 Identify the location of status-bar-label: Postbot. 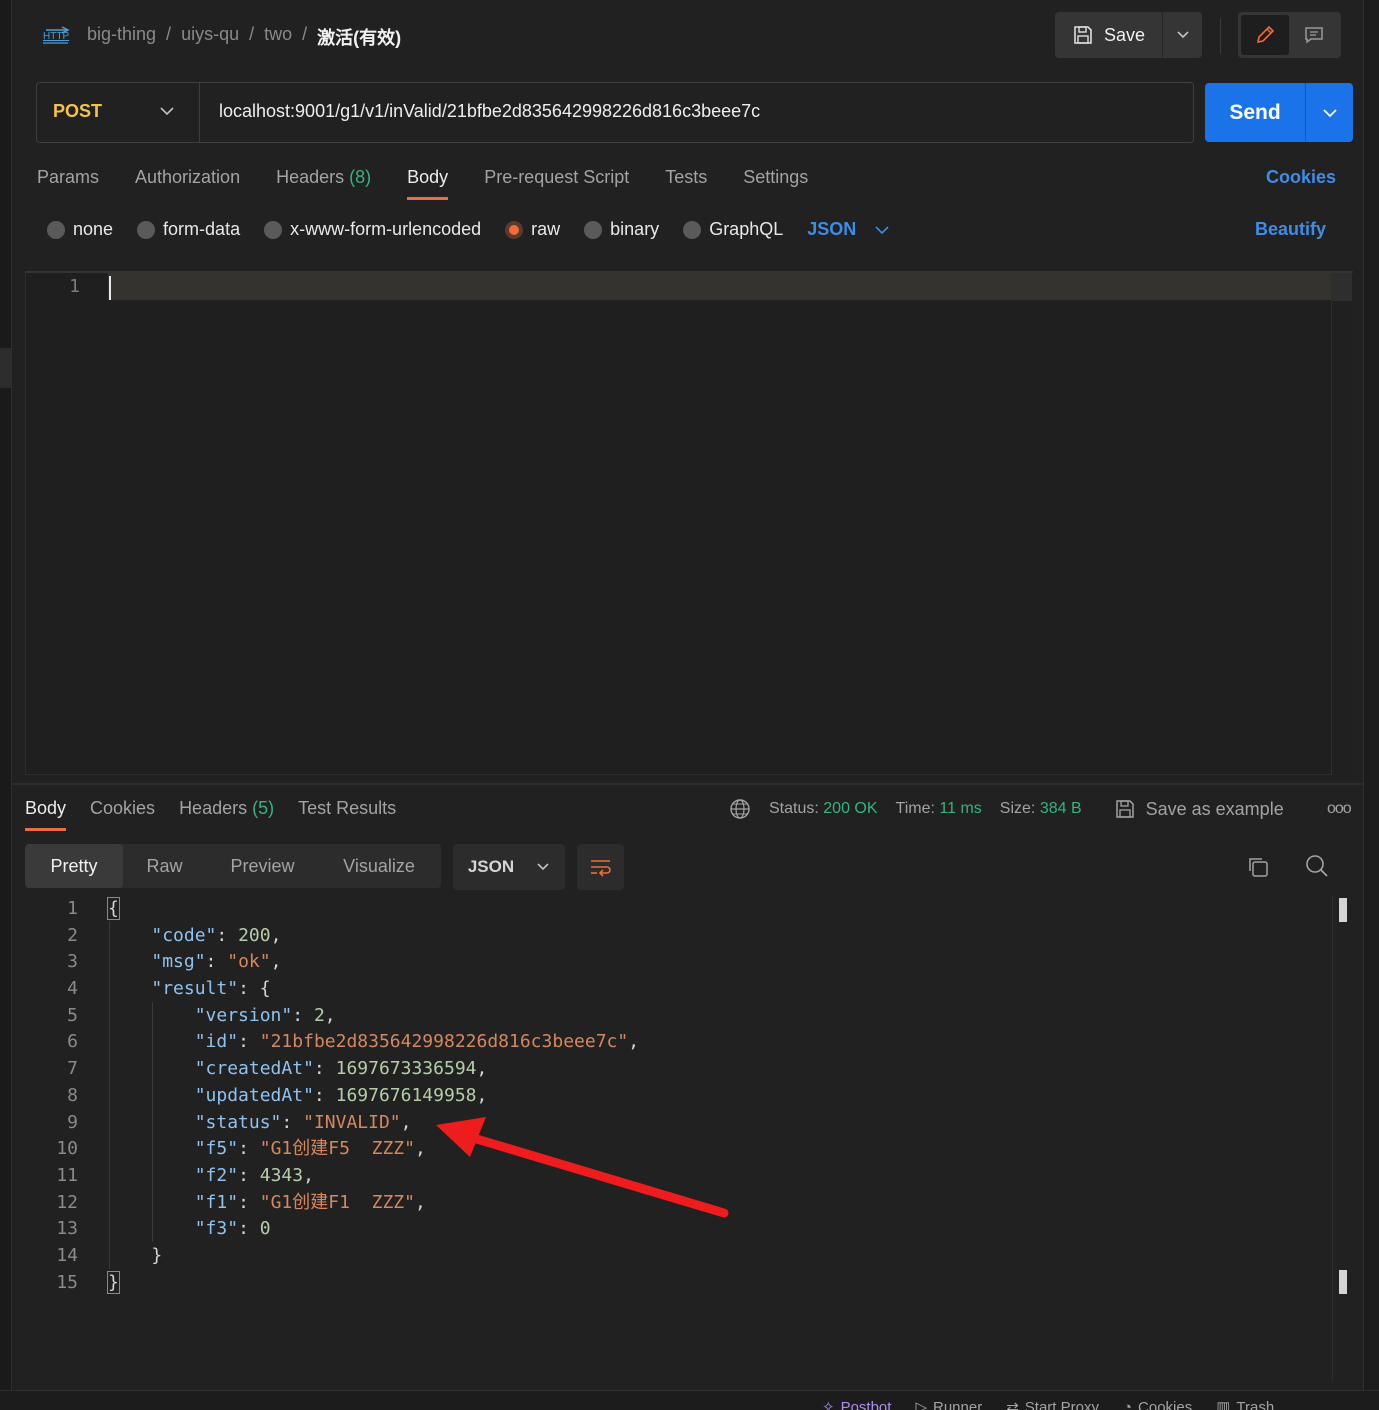
(866, 1404).